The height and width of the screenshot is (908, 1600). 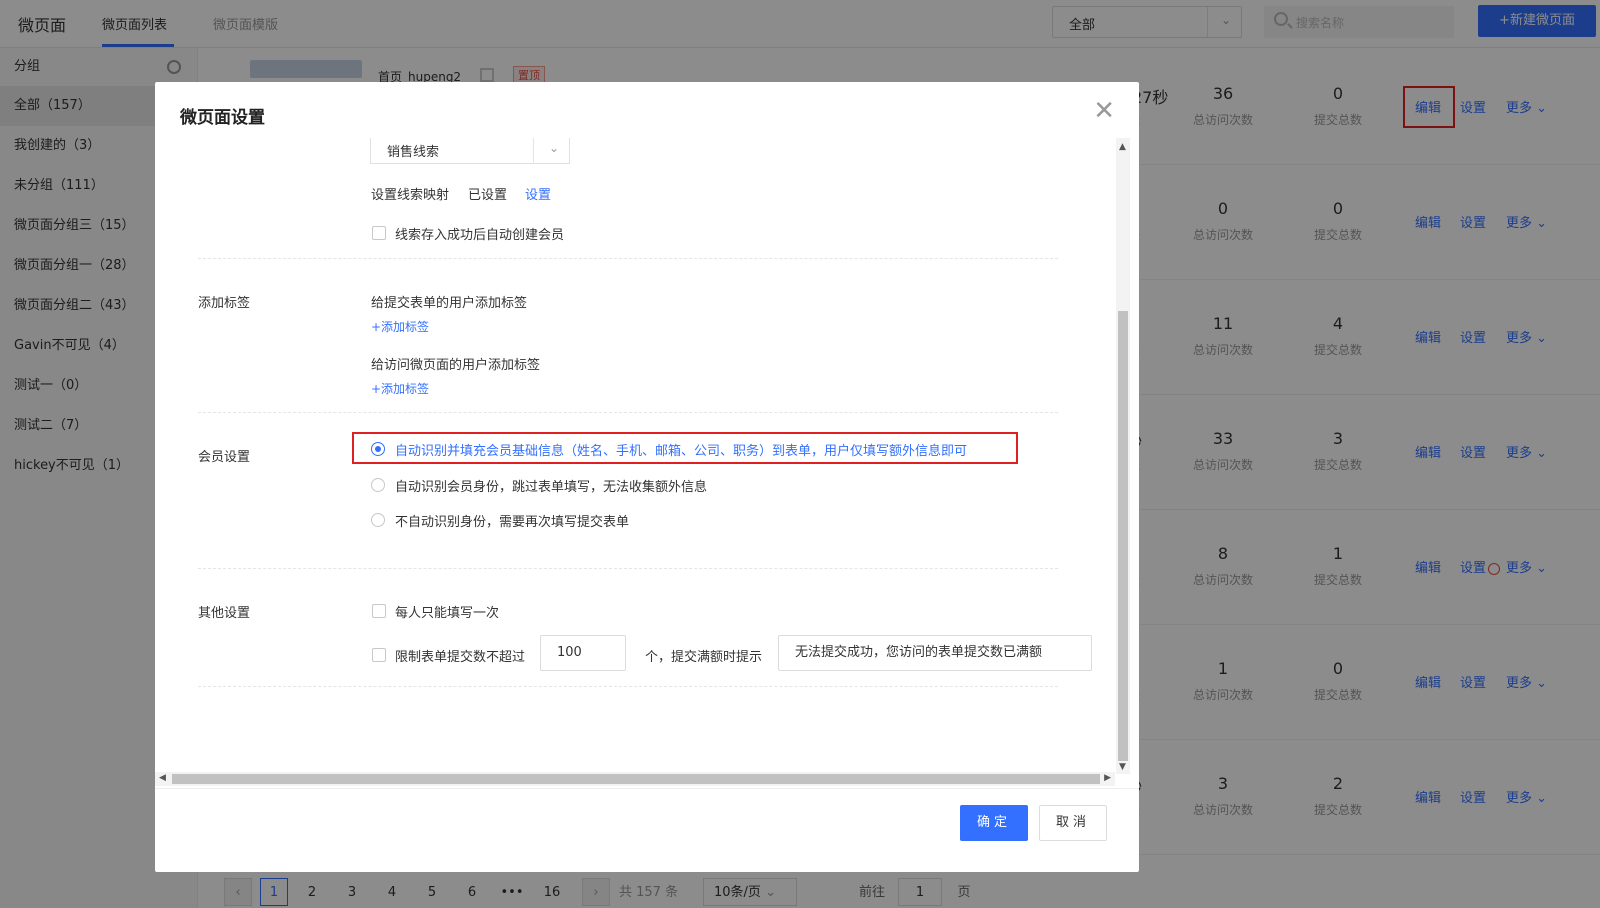 What do you see at coordinates (456, 365) in the screenshot?
I see `tag-visit-desc: 给访问微页面的用户添加标签` at bounding box center [456, 365].